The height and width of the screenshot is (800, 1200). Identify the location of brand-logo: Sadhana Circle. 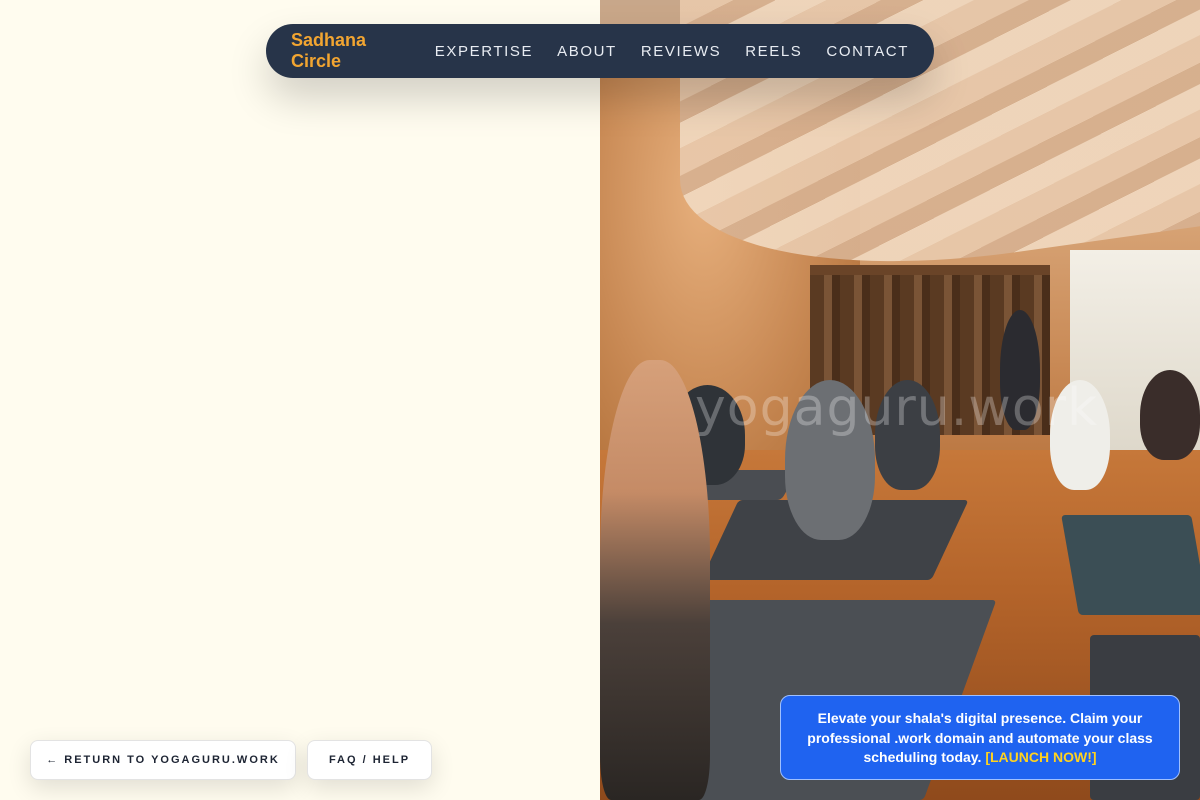
(339, 51).